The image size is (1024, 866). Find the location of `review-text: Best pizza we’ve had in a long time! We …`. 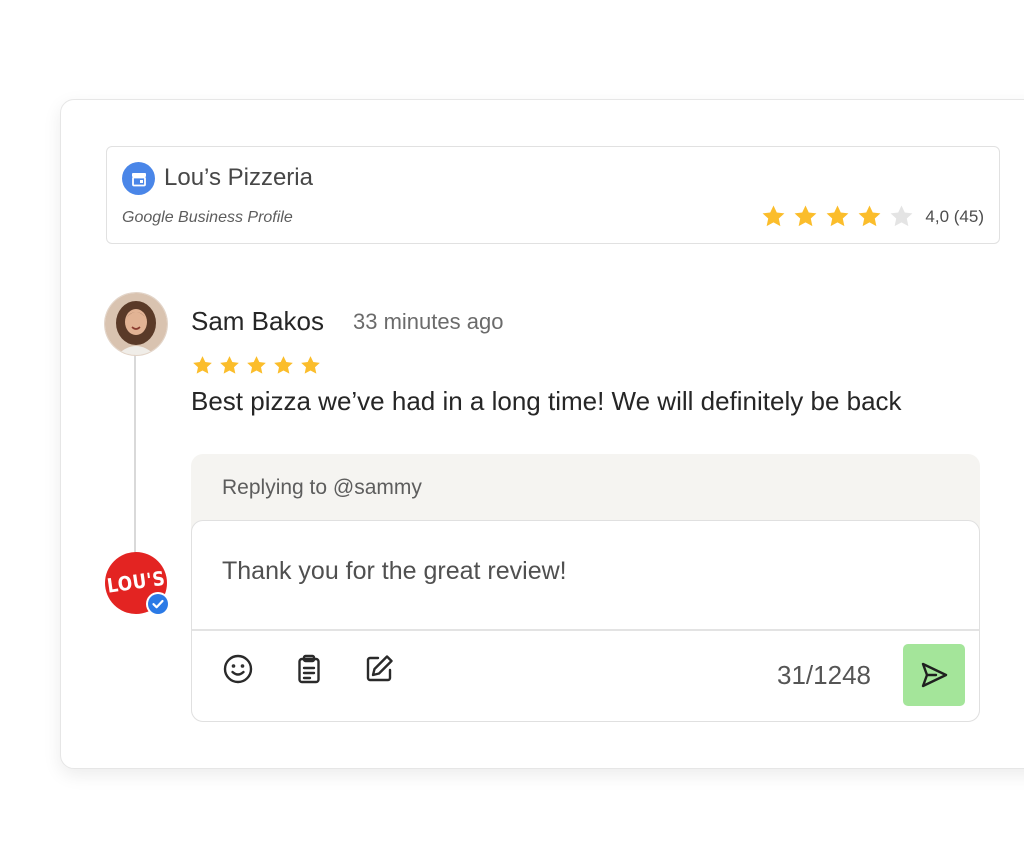

review-text: Best pizza we’ve had in a long time! We … is located at coordinates (546, 401).